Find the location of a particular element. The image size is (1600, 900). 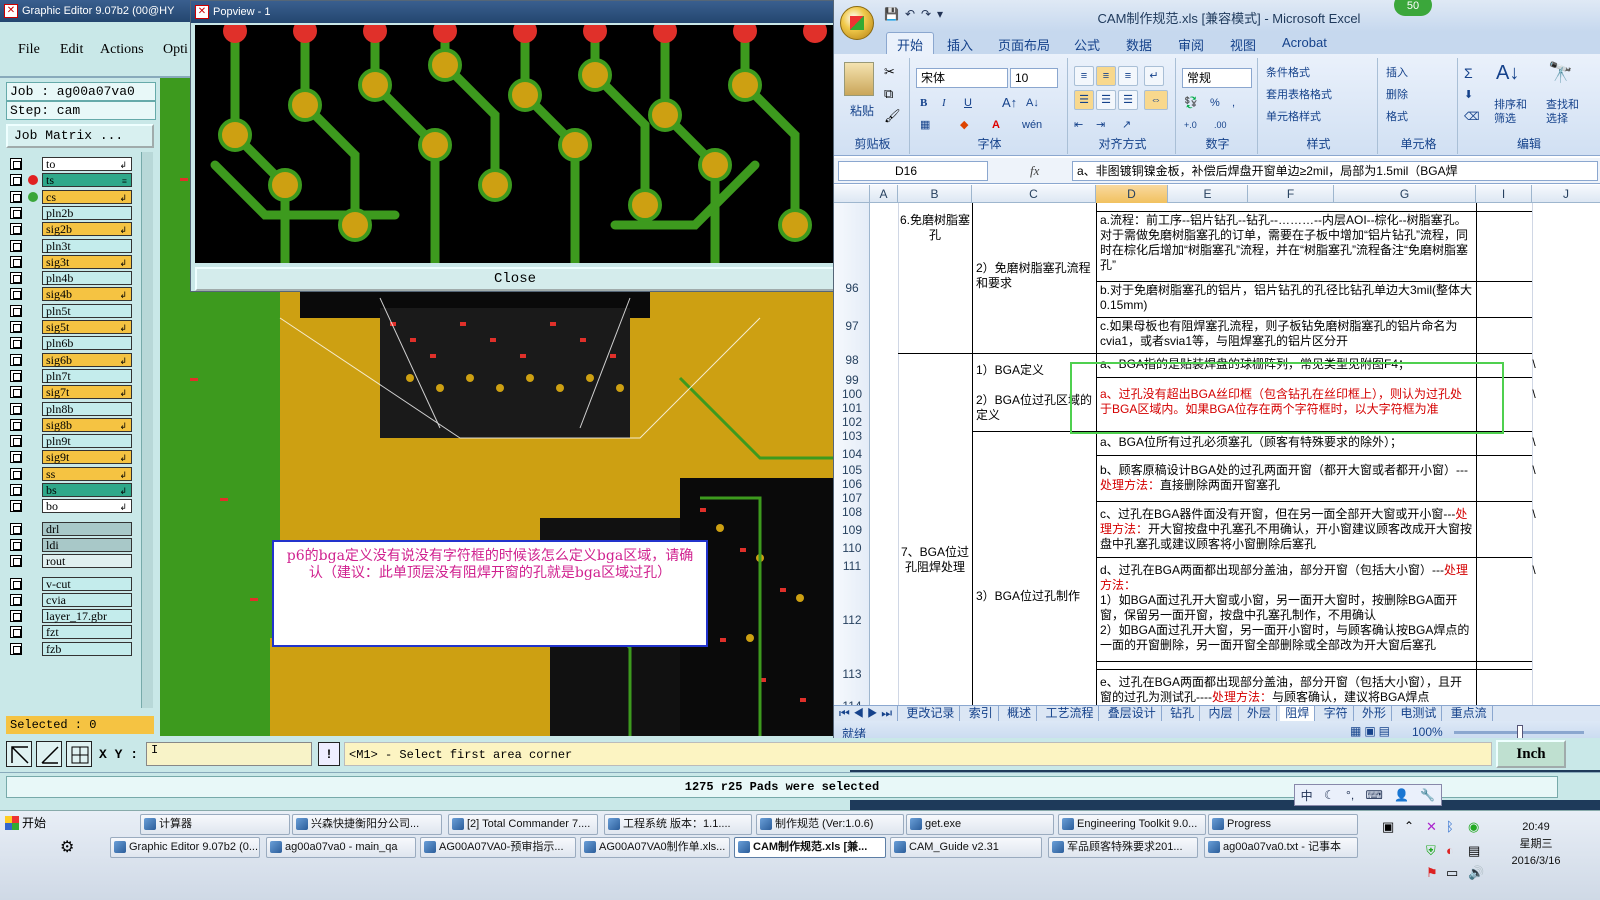

layer-row-fzb: fzb is located at coordinates (71, 648).